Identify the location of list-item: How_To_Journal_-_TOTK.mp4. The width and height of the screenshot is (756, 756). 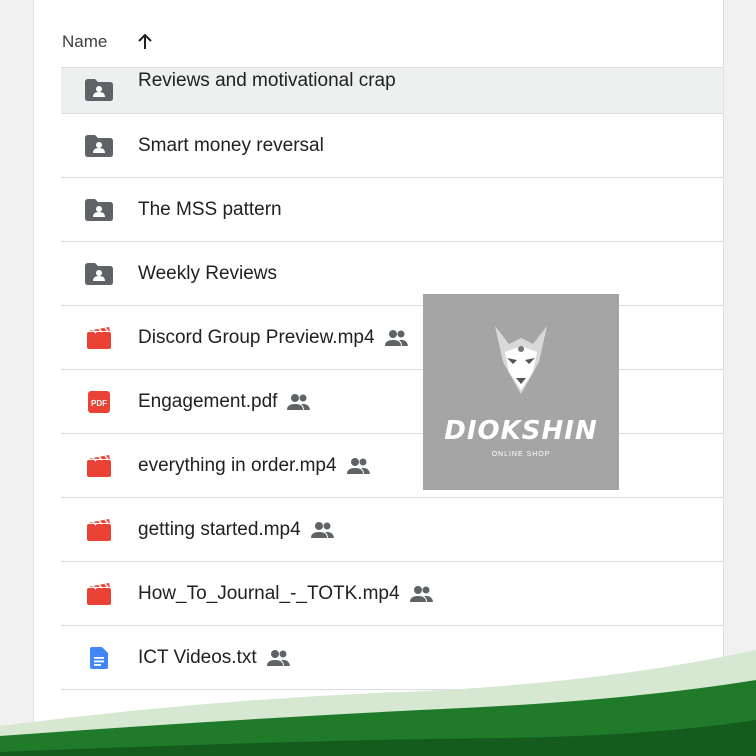
(392, 593).